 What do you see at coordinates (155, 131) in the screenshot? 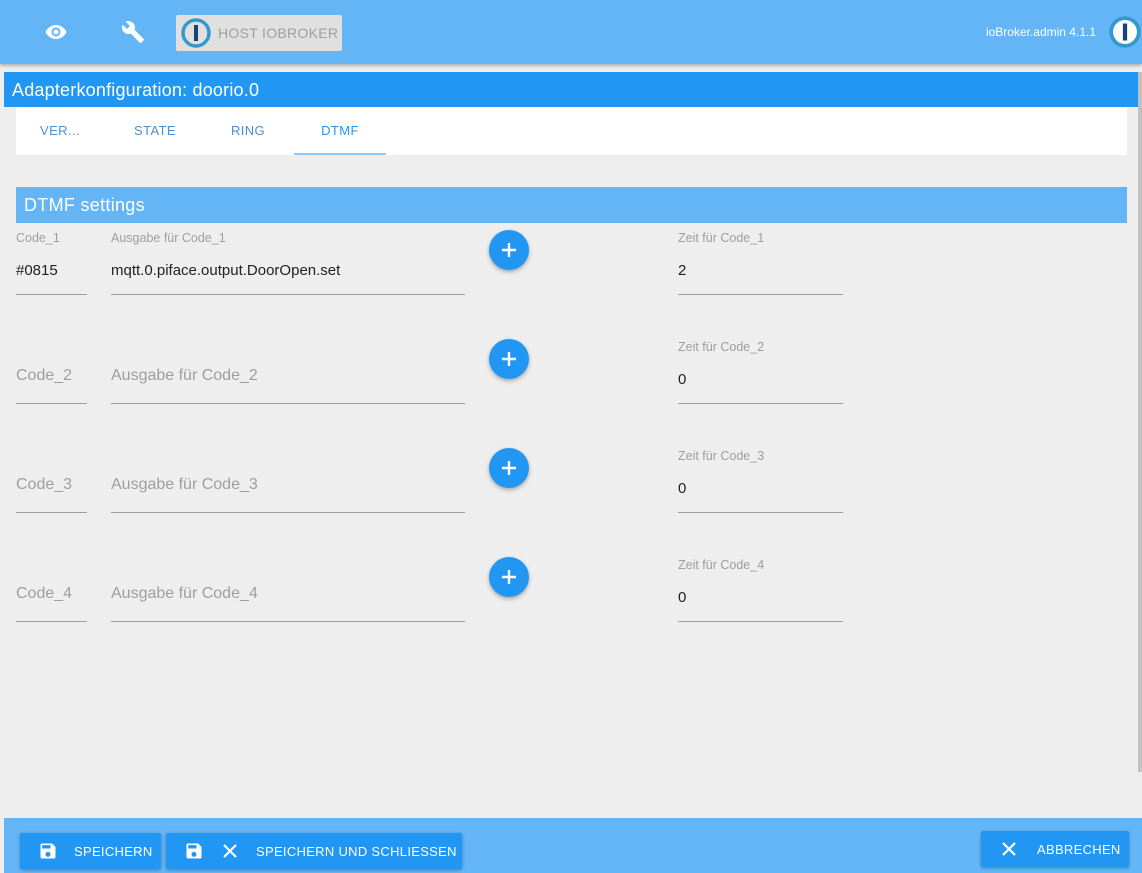
I see `tab-state: STATE` at bounding box center [155, 131].